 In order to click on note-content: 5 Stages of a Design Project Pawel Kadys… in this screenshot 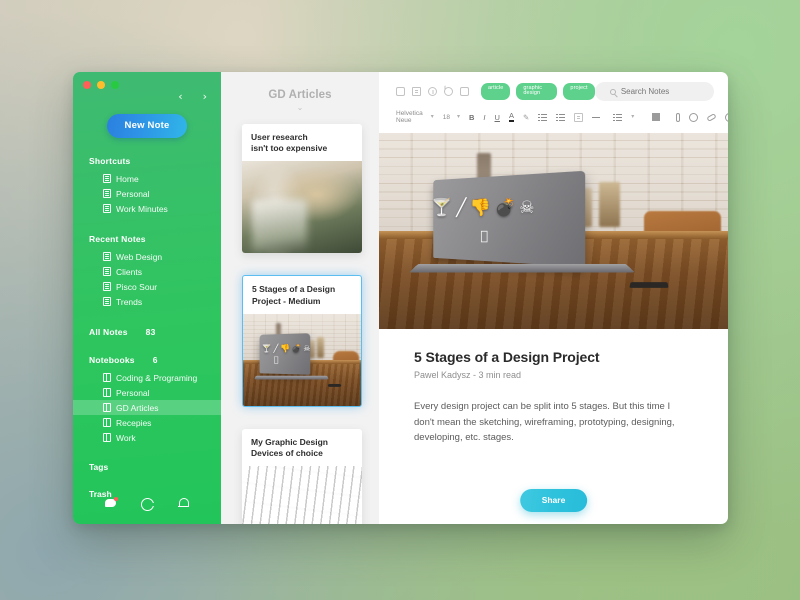, I will do `click(553, 387)`.